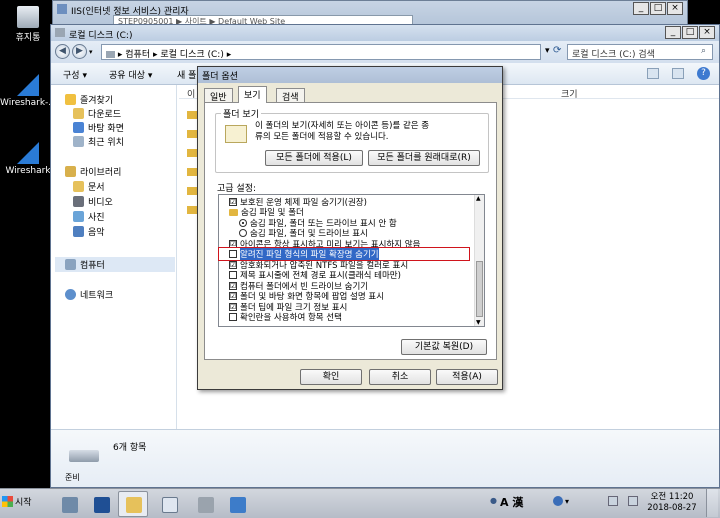  What do you see at coordinates (96, 233) in the screenshot?
I see `nav-music-label: 음악` at bounding box center [96, 233].